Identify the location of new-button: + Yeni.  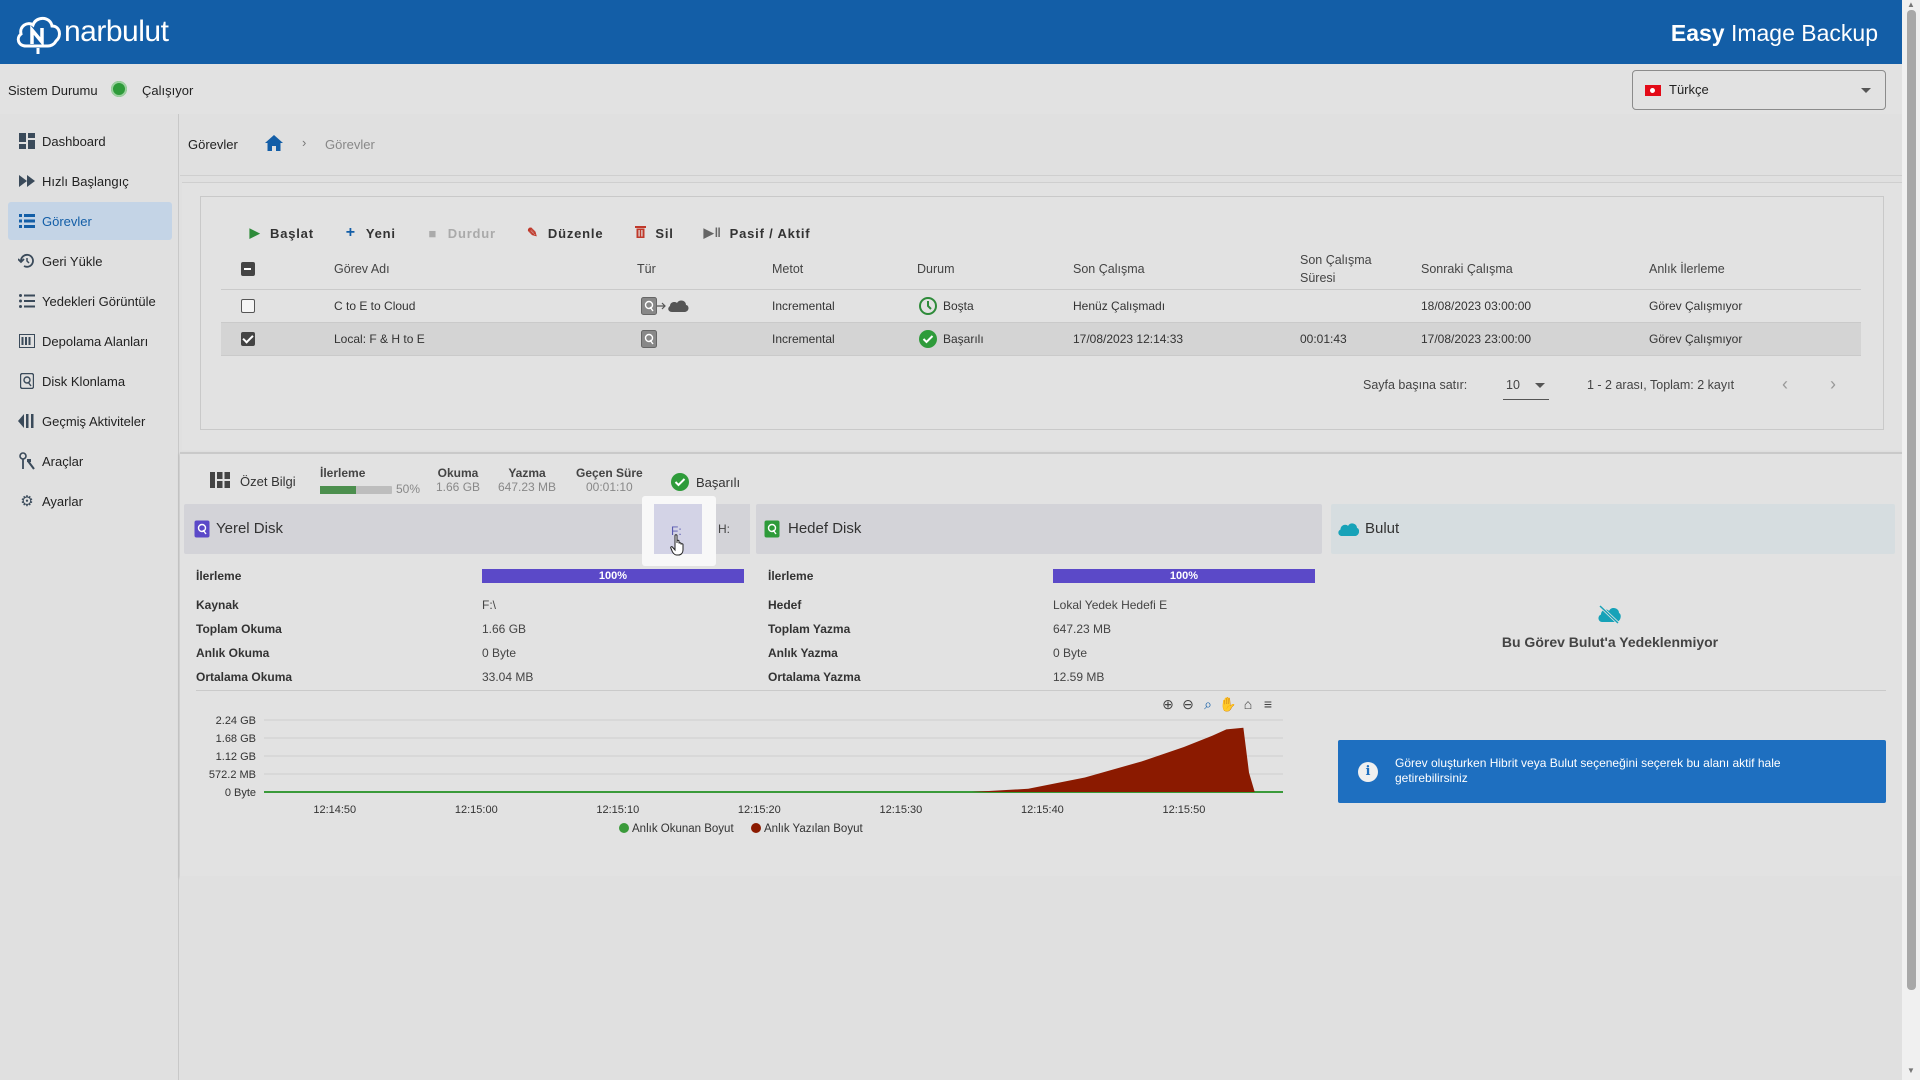
(370, 233).